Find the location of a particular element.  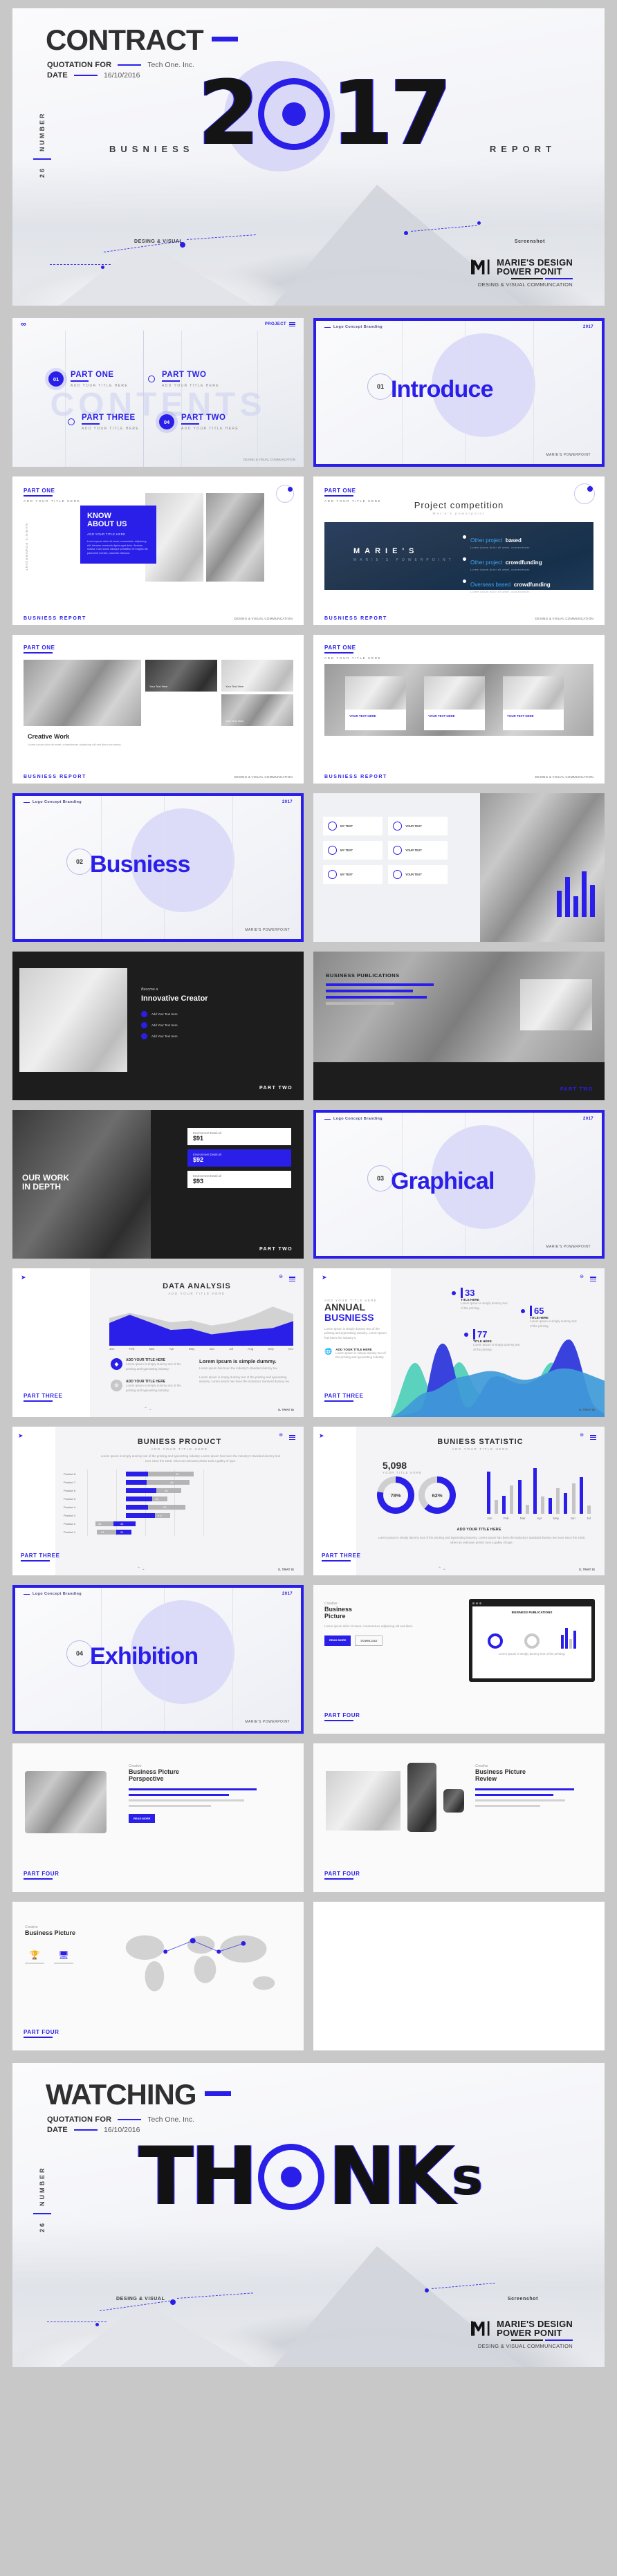

chart-x-axis: Jan Feb Mar Apr May Jun Jul is located at coordinates (539, 1518).